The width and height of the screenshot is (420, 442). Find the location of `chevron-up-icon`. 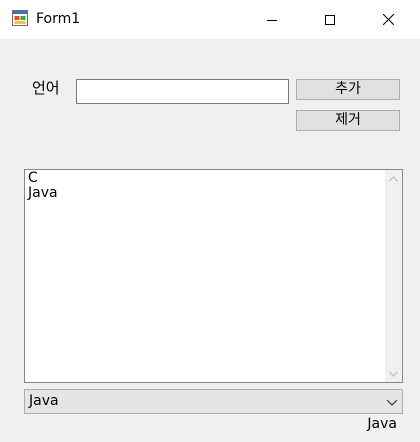

chevron-up-icon is located at coordinates (393, 178).